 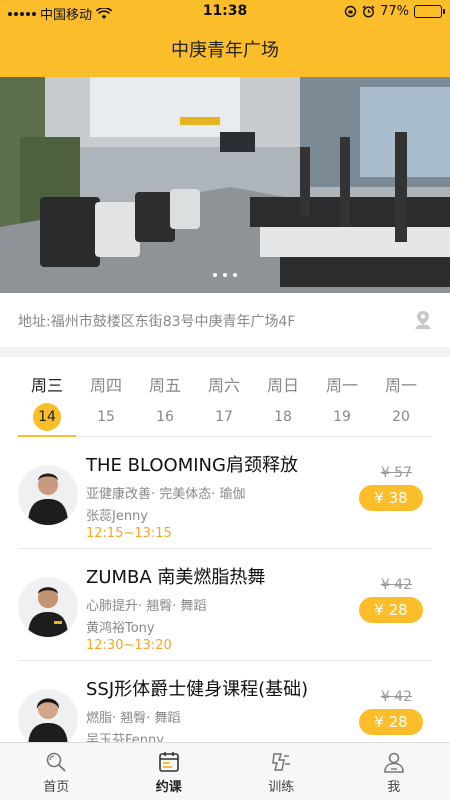 I want to click on original-price: ¥ 57, so click(x=396, y=473).